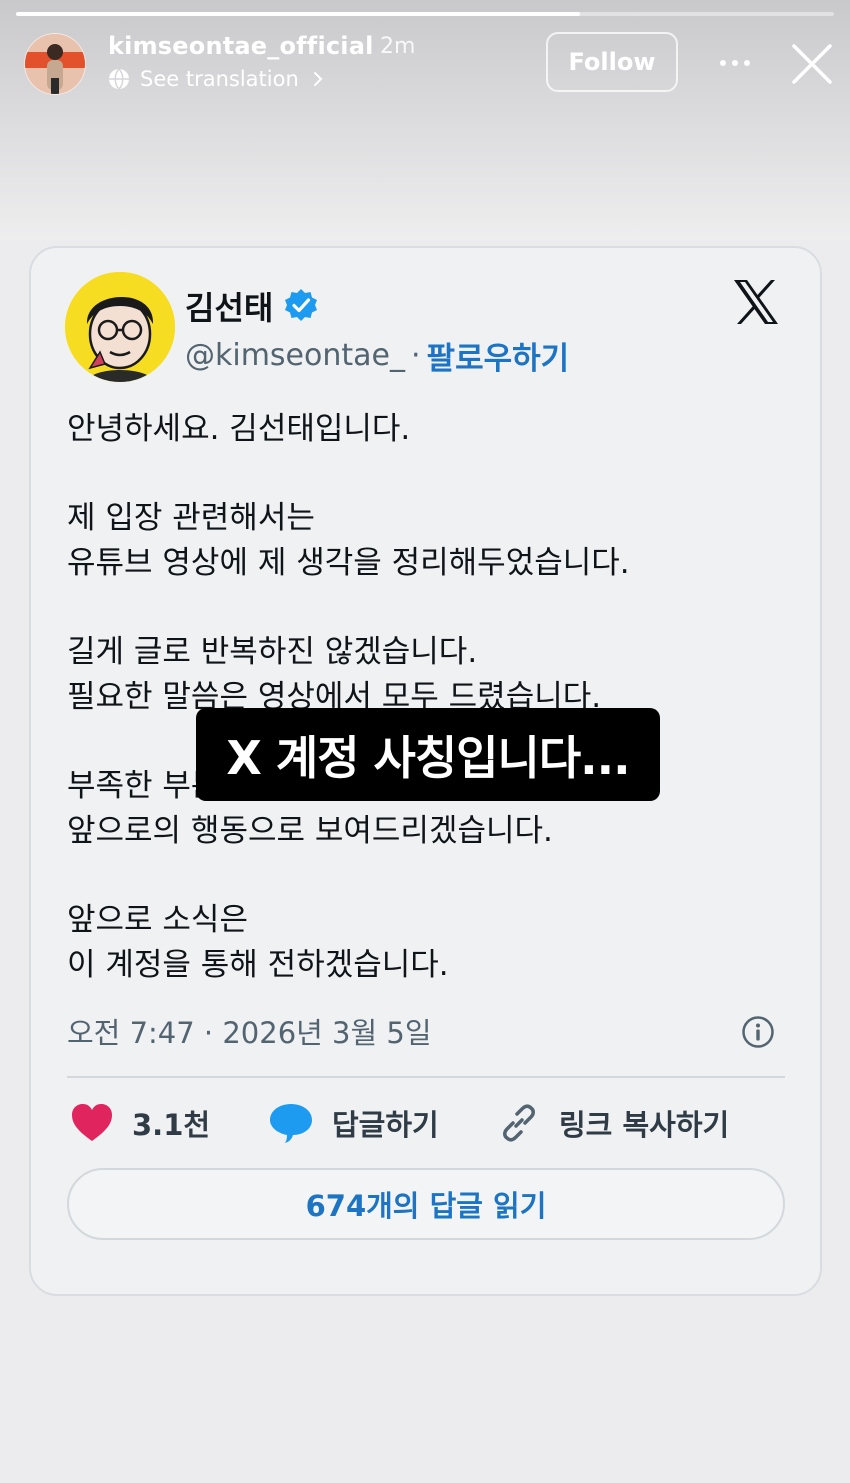  I want to click on tweet-line: 유튜브 영상에 제 생각을 정리해두었습니다., so click(348, 563).